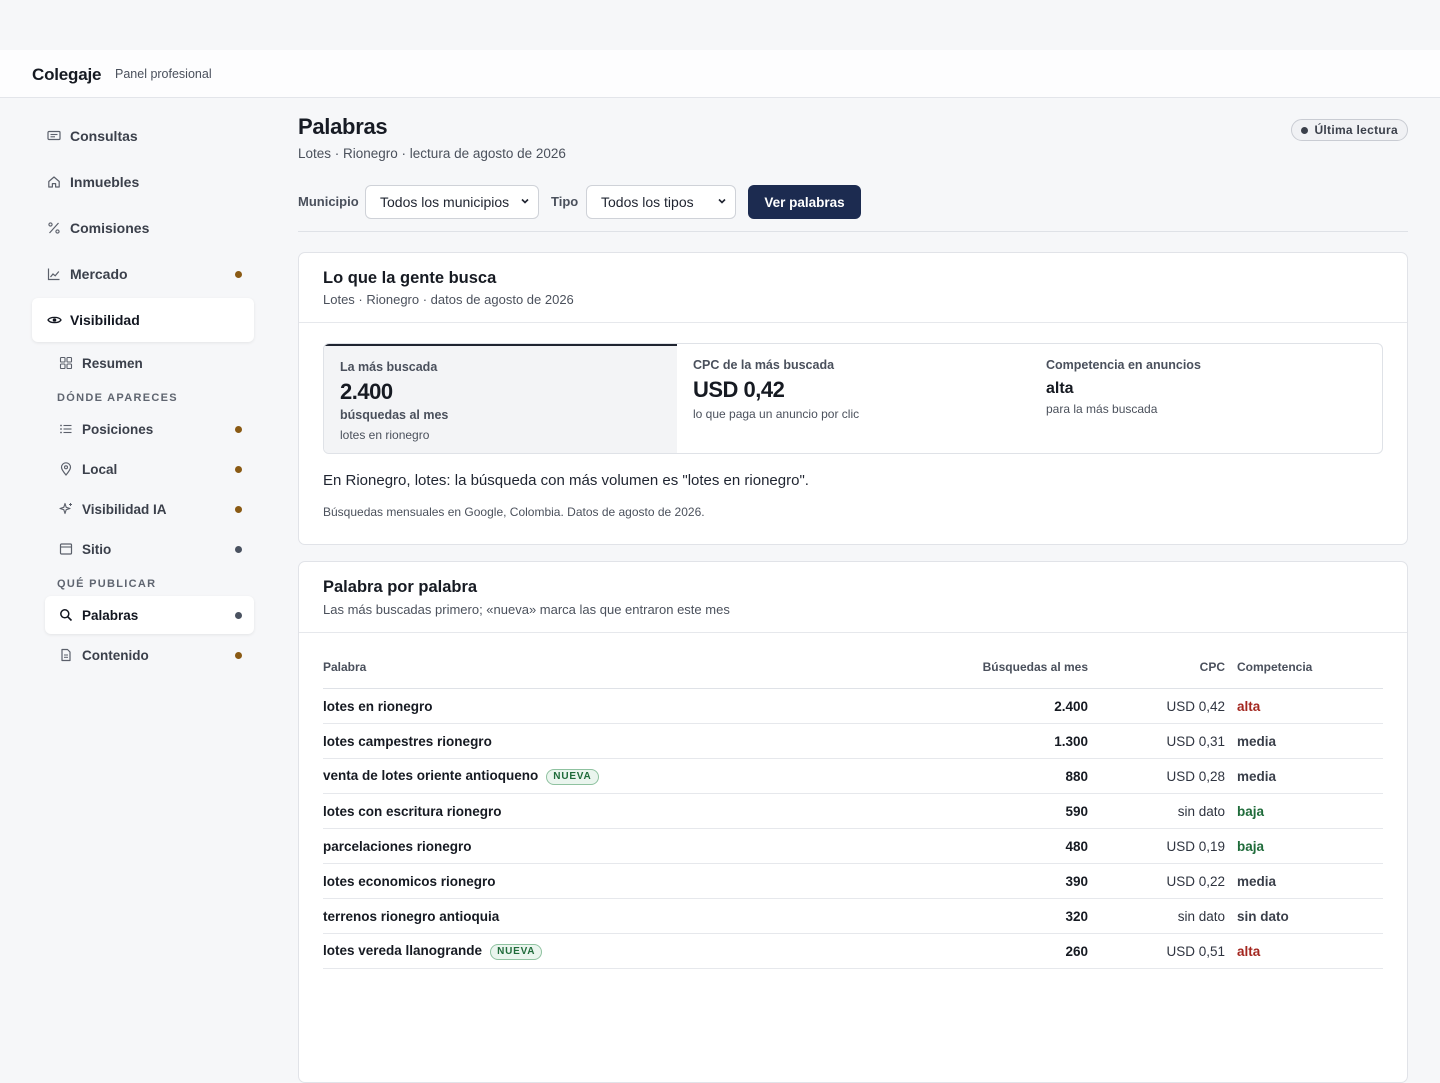 This screenshot has height=1083, width=1440. I want to click on sidebar-item-inmuebles: Inmuebles, so click(143, 182).